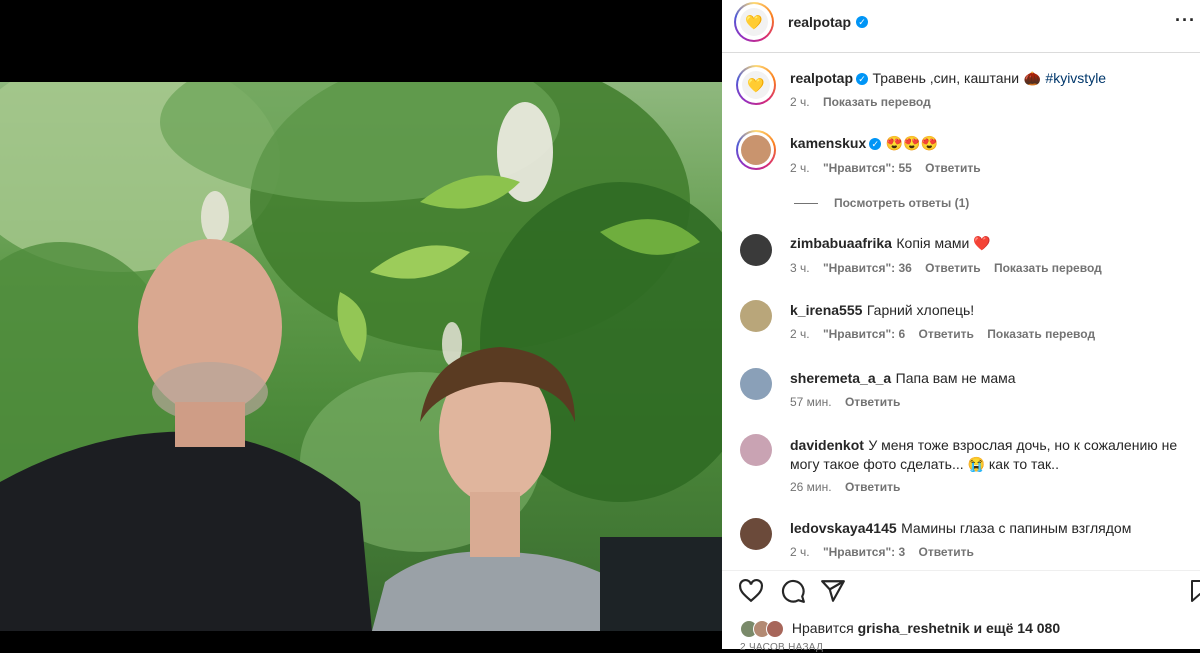  What do you see at coordinates (822, 628) in the screenshot?
I see `likes-prefix: Нравится` at bounding box center [822, 628].